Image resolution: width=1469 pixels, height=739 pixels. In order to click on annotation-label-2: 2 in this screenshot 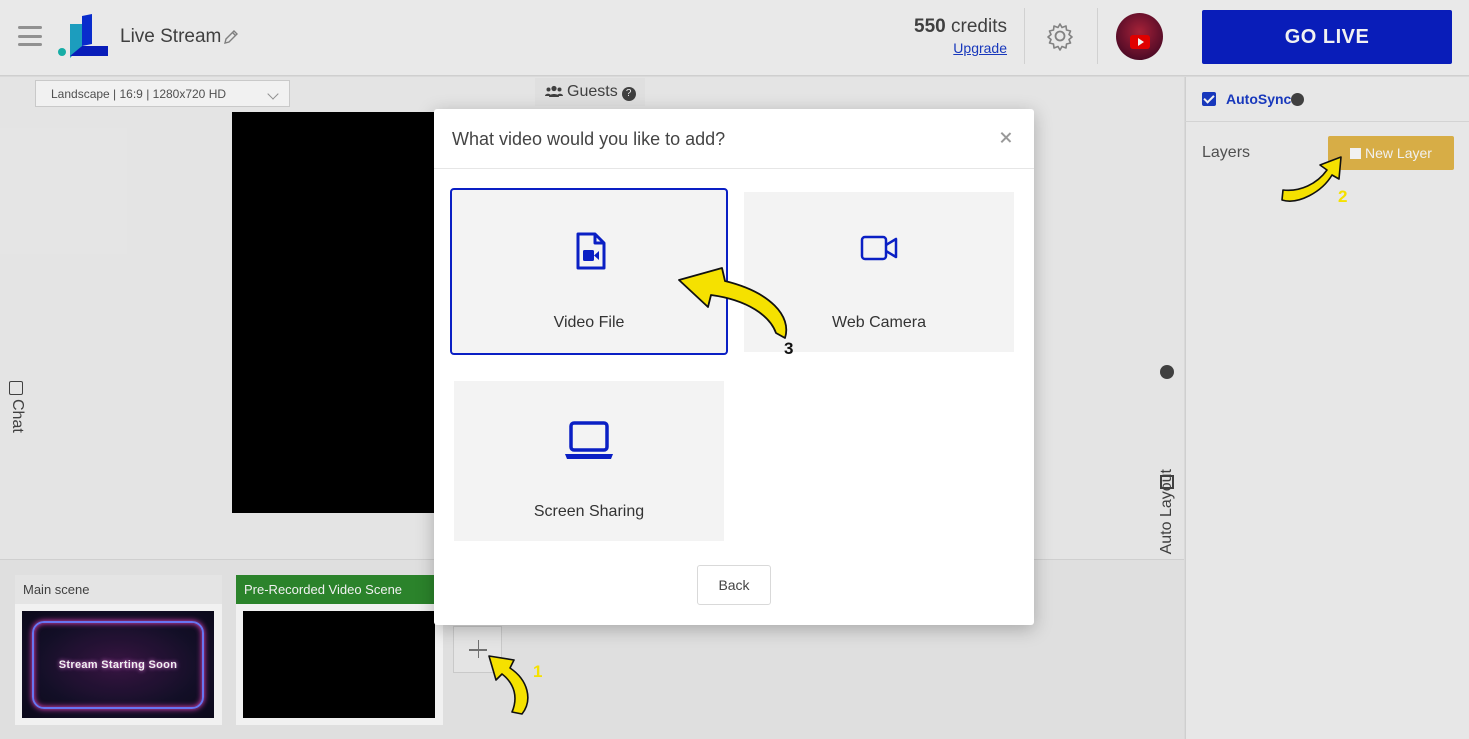, I will do `click(1343, 196)`.